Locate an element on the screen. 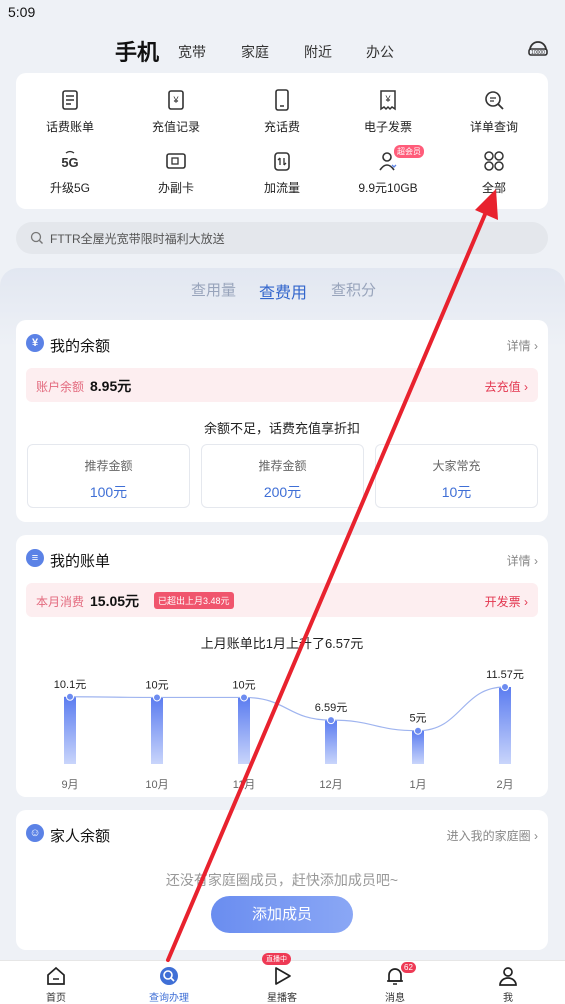 The image size is (565, 1004). play-icon is located at coordinates (283, 976).